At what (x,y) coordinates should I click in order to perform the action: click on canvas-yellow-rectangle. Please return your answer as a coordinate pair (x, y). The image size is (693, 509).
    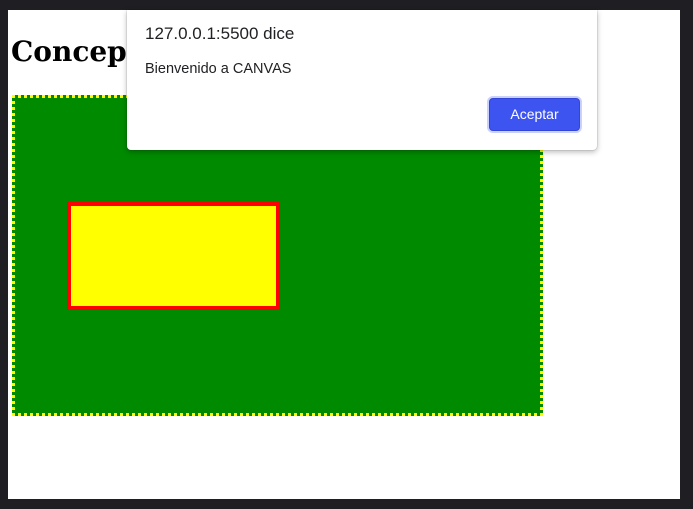
    Looking at the image, I should click on (173, 256).